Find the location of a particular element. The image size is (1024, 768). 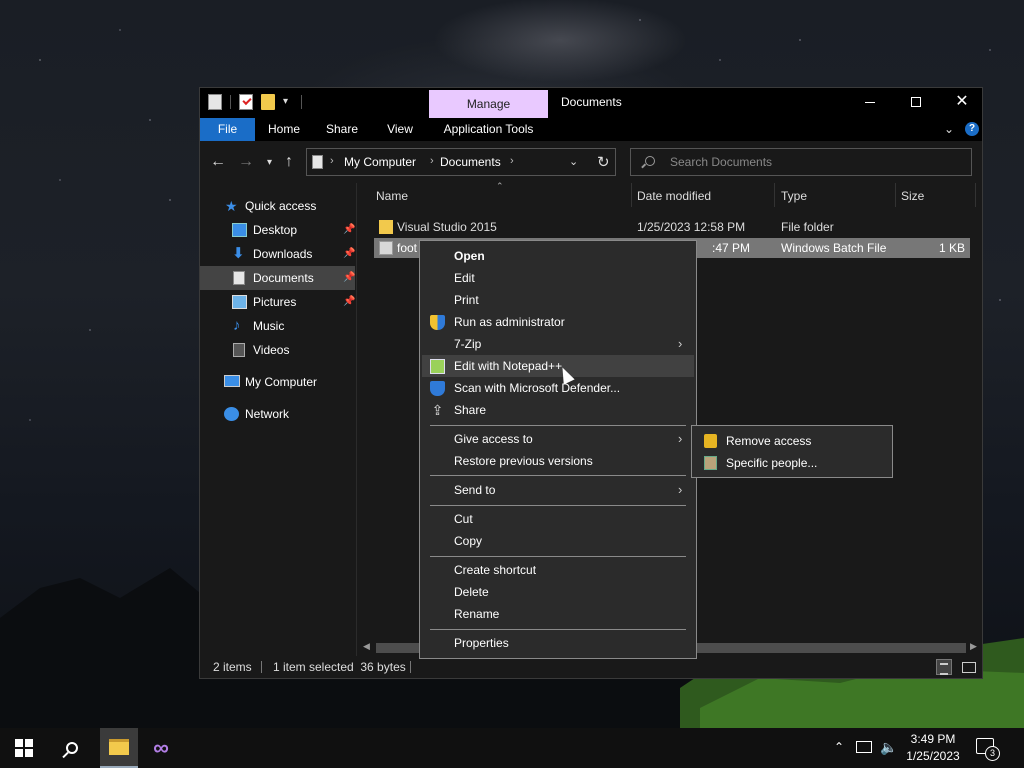

sidebar-item-desktop: Desktop 📌 is located at coordinates (277, 230).